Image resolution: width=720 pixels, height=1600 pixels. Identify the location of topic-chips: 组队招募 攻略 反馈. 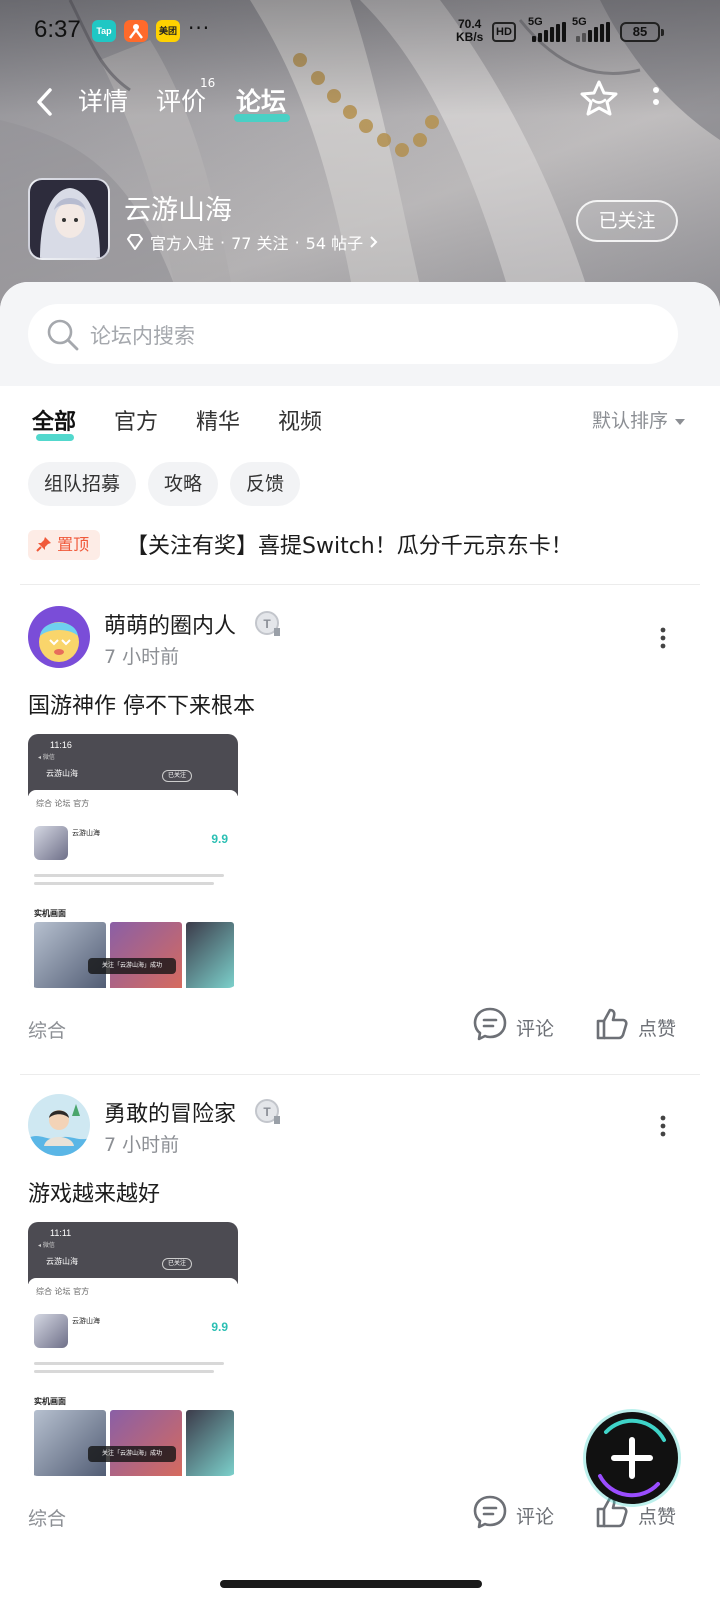
(164, 484).